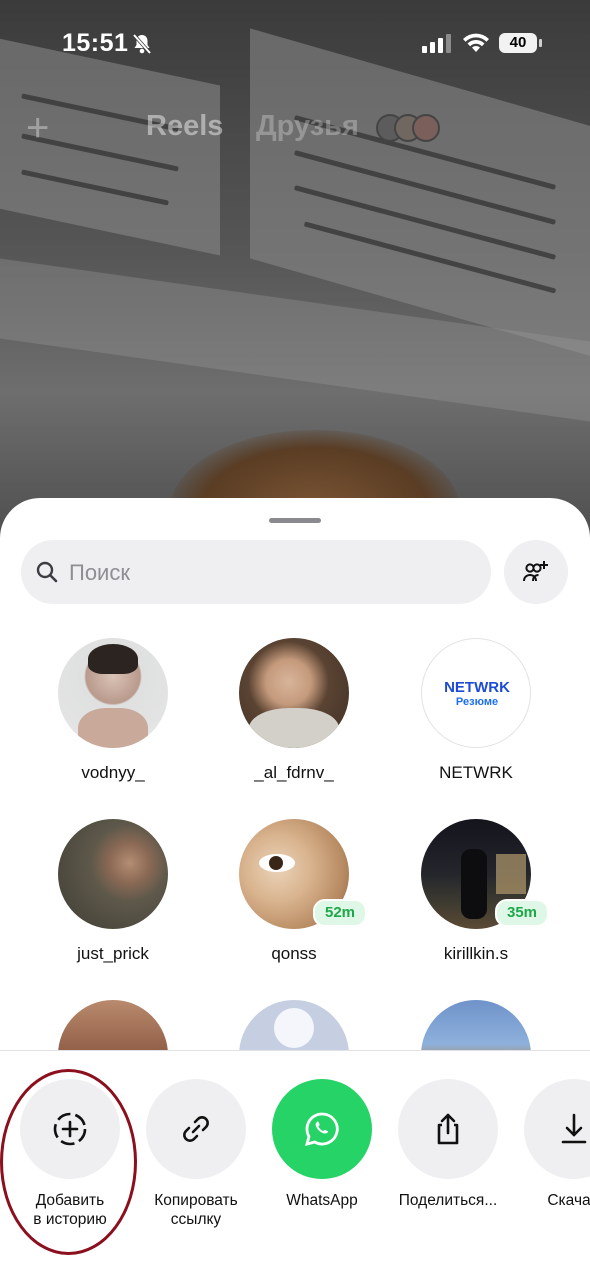 The height and width of the screenshot is (1278, 590). Describe the element at coordinates (476, 772) in the screenshot. I see `contact-name: NETWRK` at that location.